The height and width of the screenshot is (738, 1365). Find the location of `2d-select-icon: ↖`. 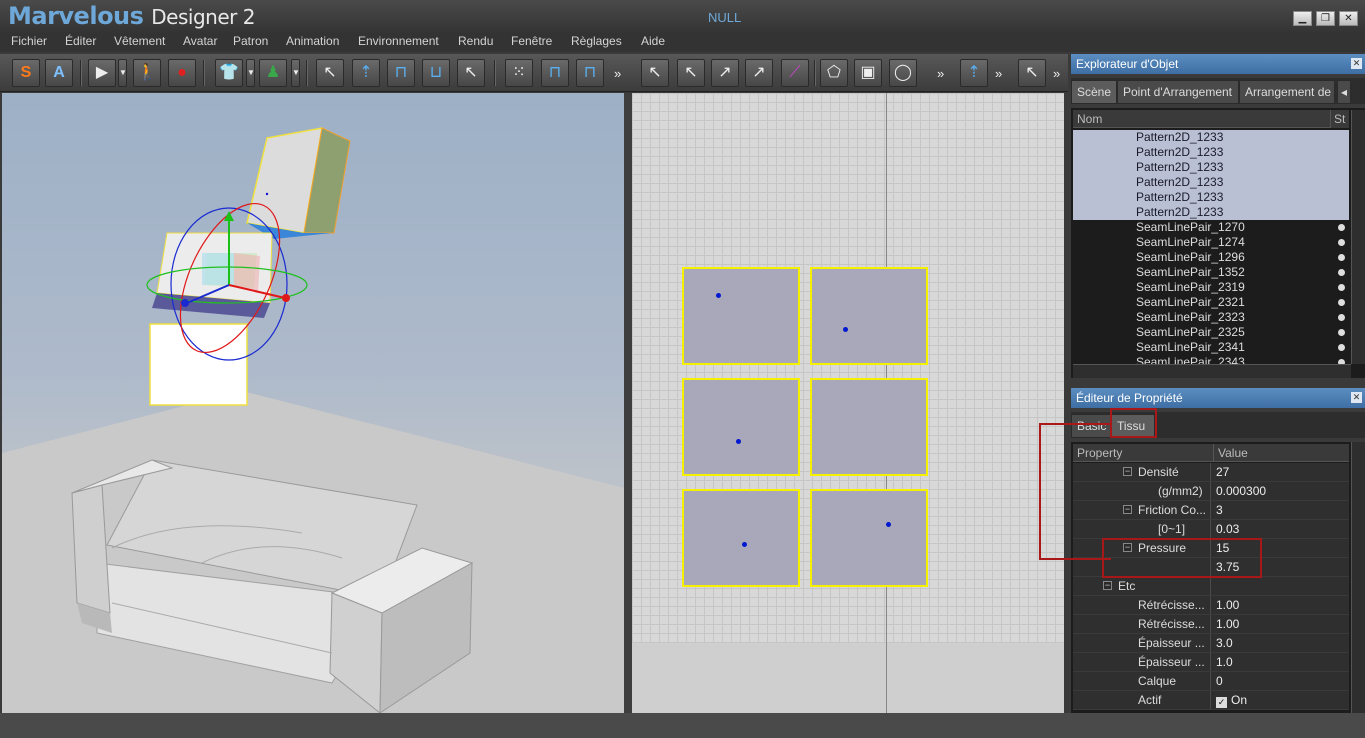

2d-select-icon: ↖ is located at coordinates (655, 73).